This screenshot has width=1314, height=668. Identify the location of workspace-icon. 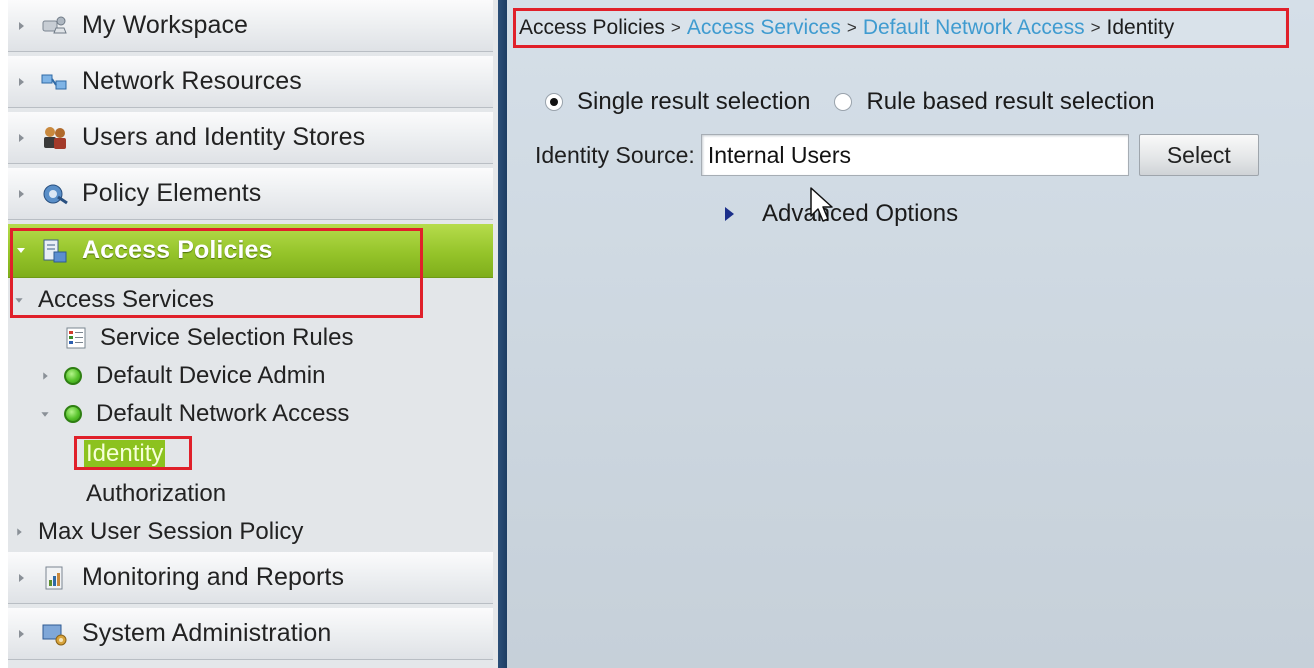
(55, 26).